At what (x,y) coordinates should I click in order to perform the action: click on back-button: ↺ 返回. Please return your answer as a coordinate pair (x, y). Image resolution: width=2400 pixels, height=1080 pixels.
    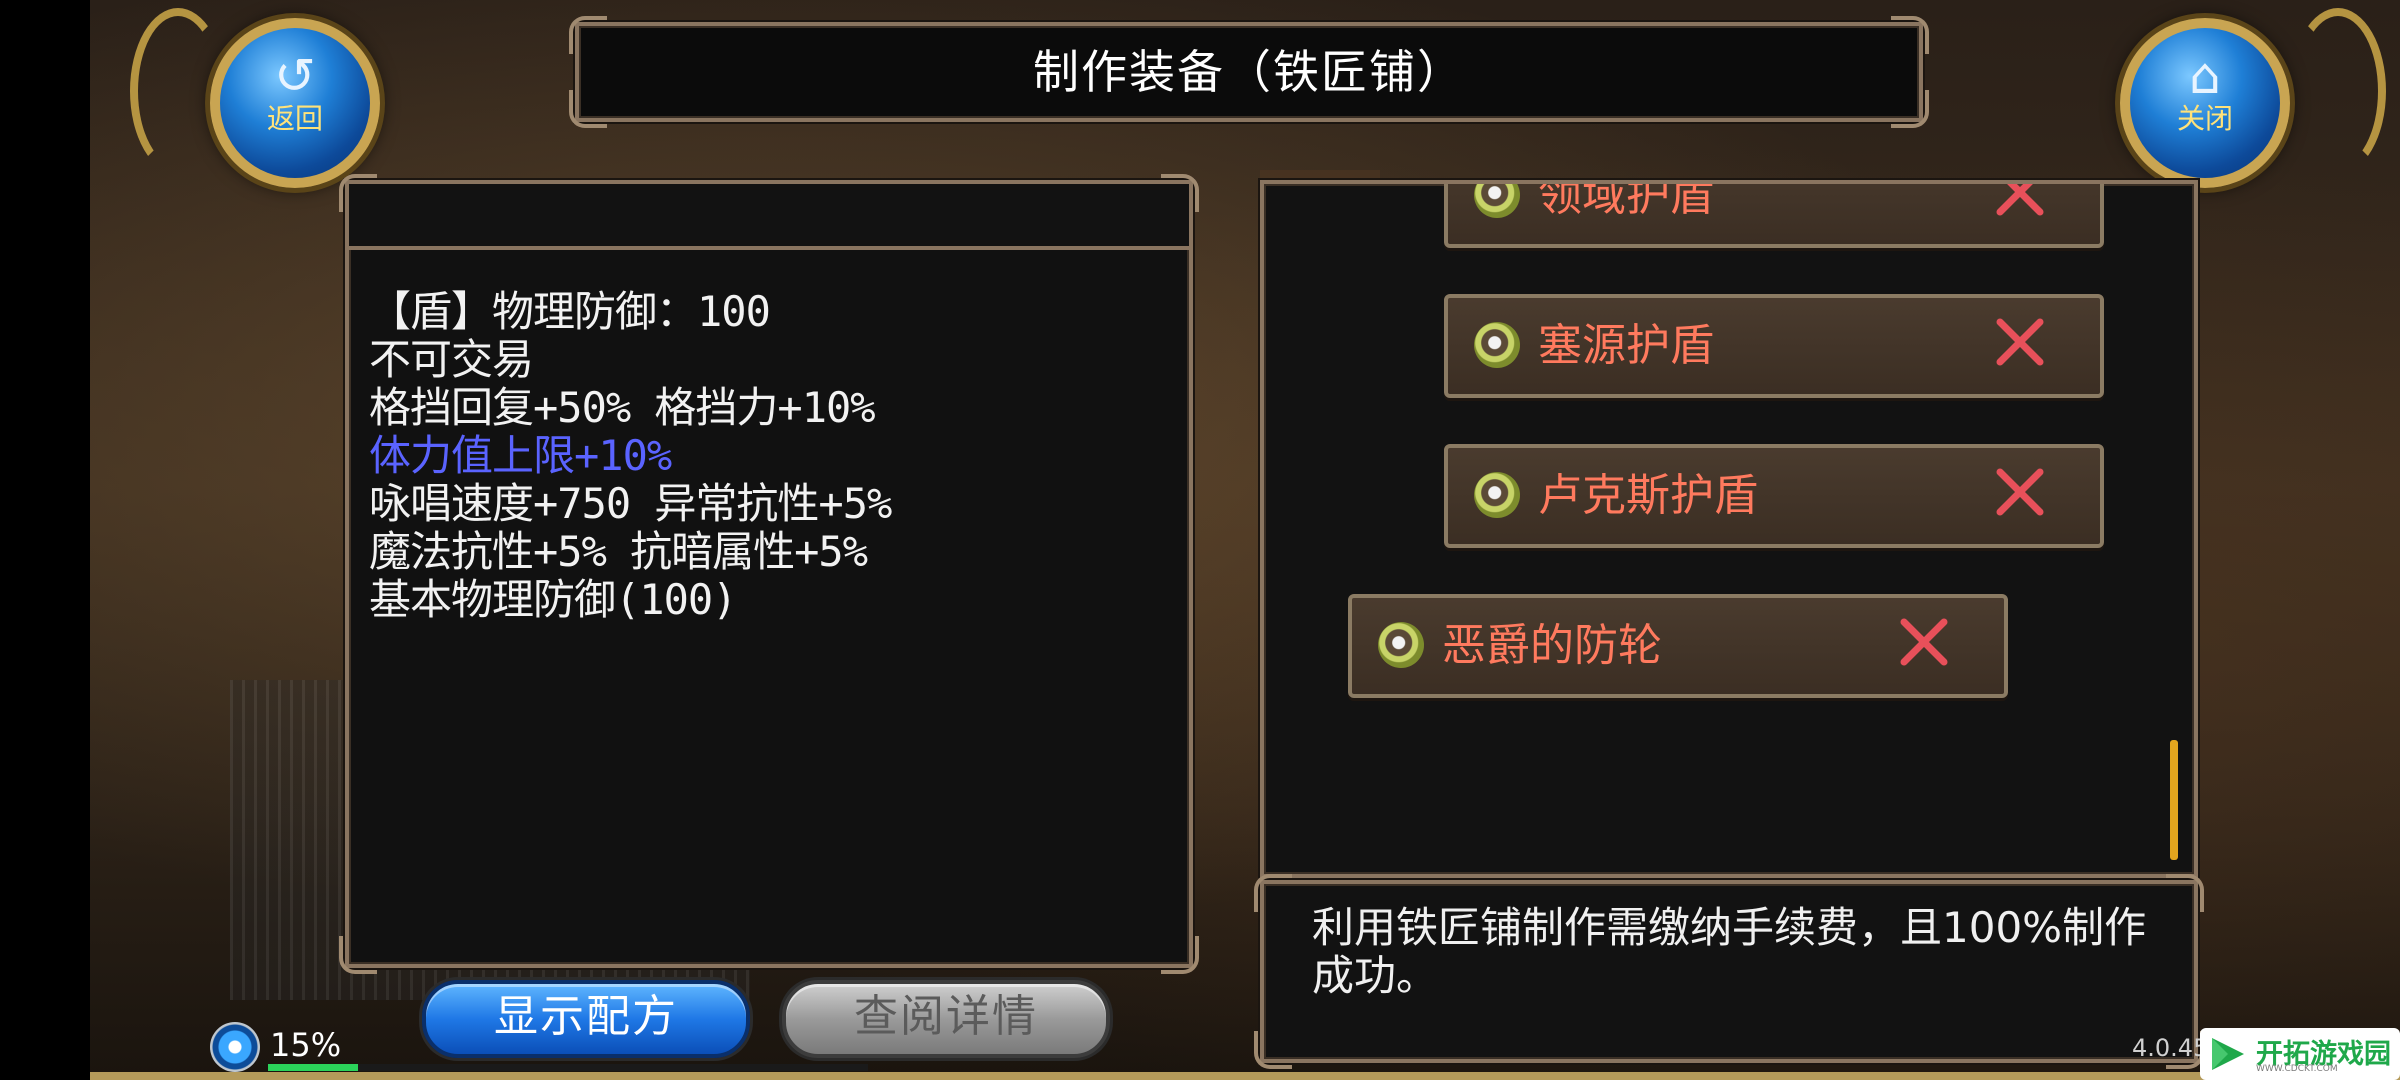
    Looking at the image, I should click on (295, 103).